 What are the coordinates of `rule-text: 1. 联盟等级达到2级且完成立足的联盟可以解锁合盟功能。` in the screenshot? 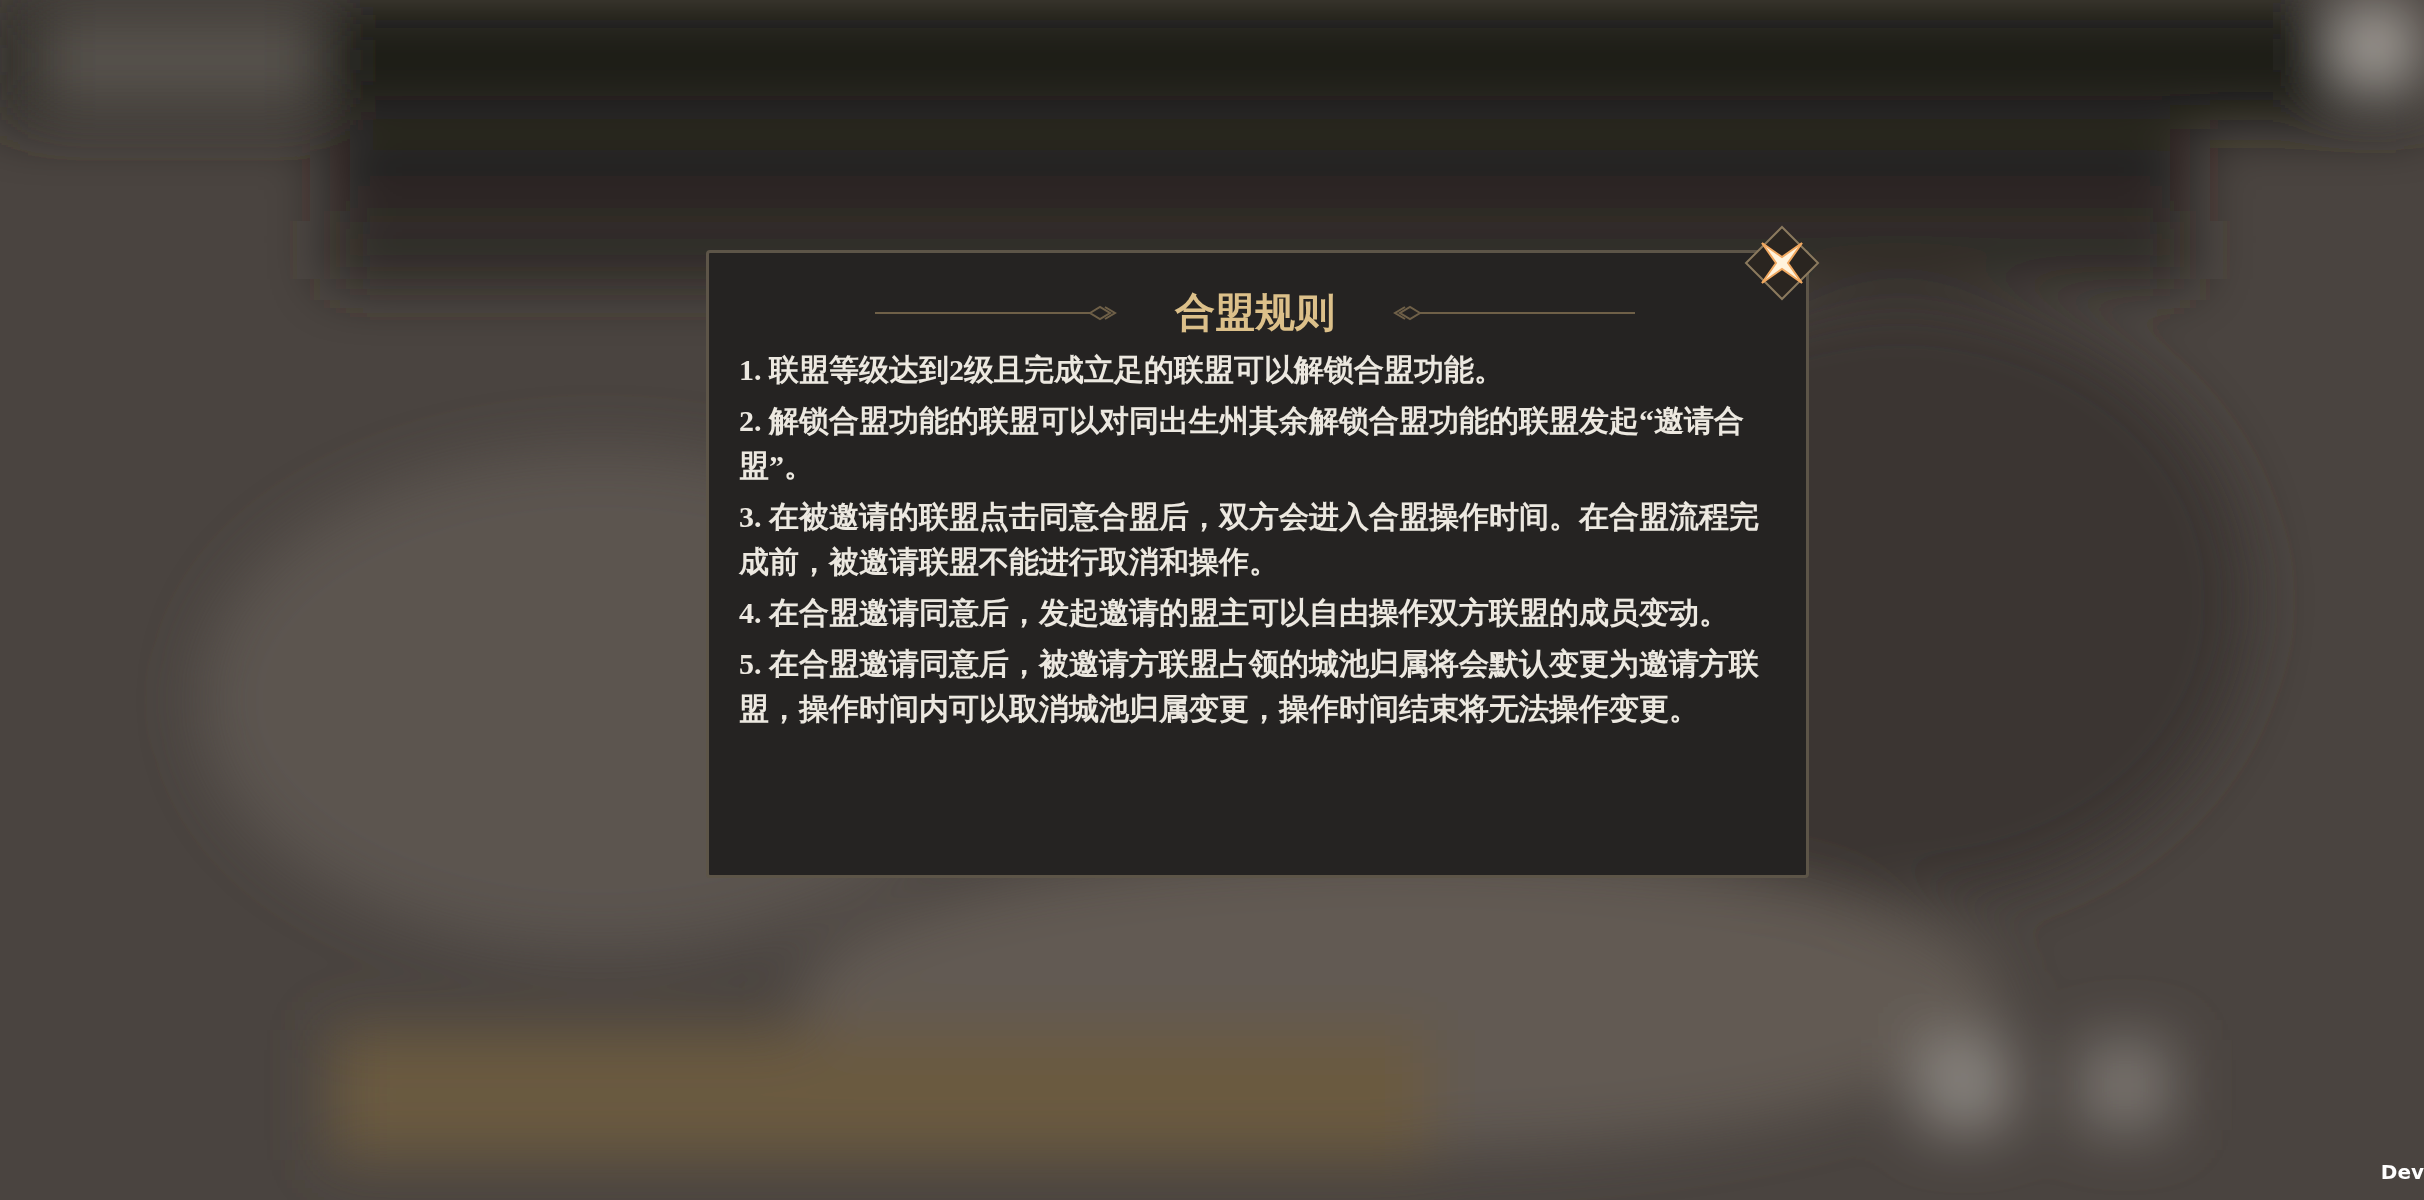 It's located at (1122, 370).